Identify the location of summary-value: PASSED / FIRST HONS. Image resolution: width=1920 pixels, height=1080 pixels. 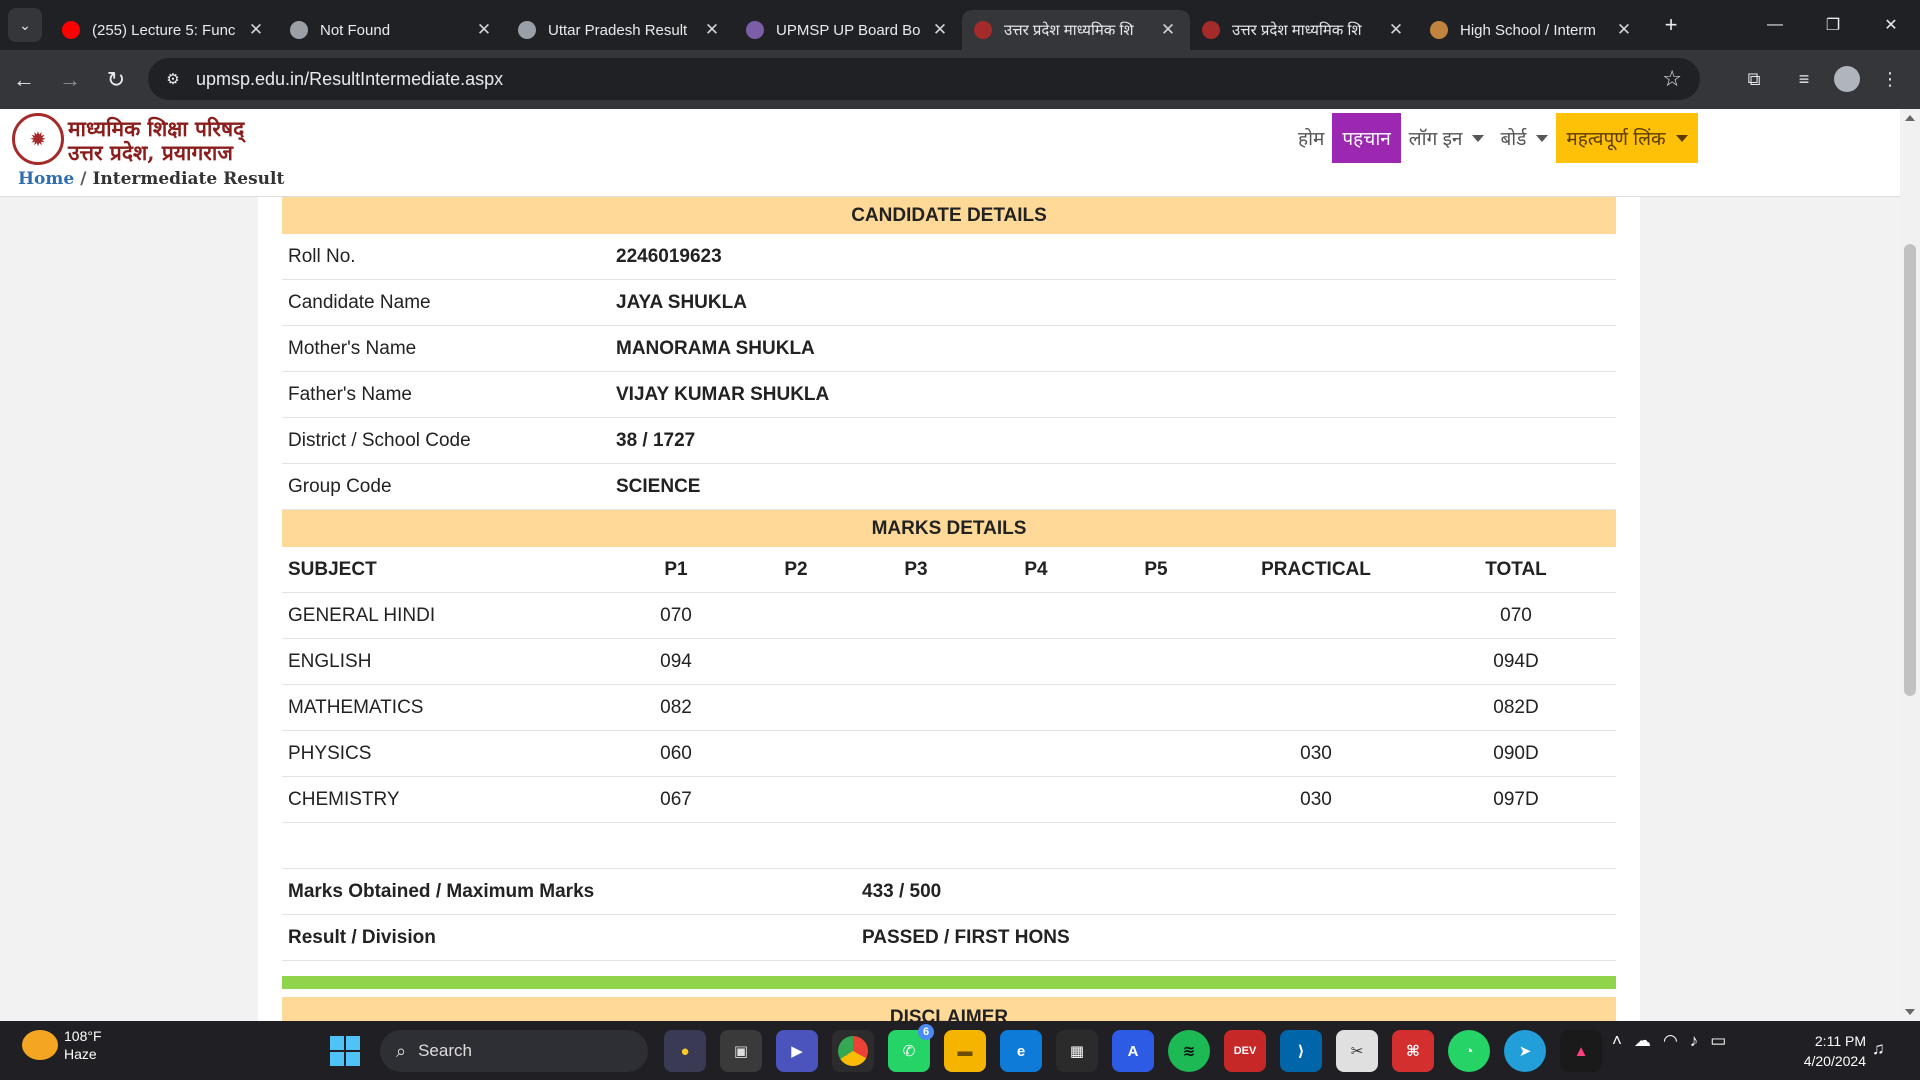
(966, 937).